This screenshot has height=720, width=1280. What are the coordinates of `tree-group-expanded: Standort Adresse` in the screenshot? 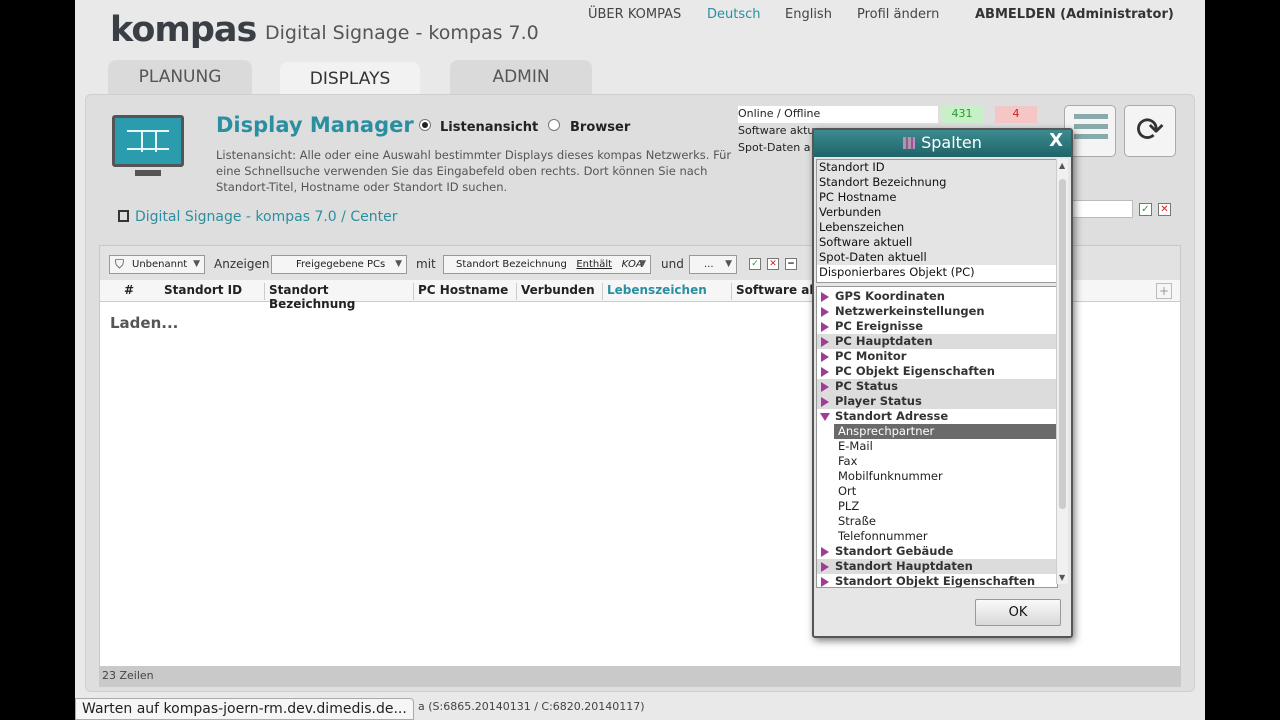 It's located at (937, 416).